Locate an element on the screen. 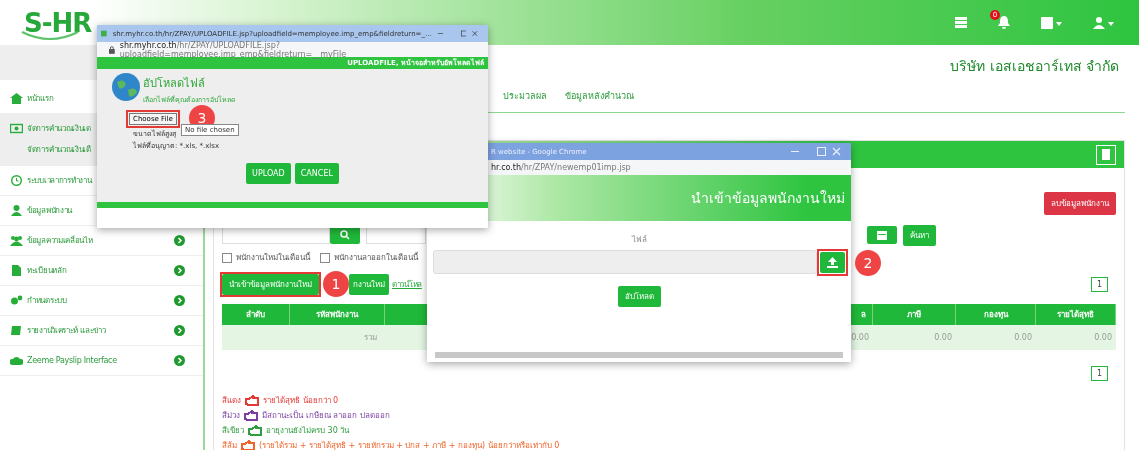  sidebar-label: ระบบเวลาการทำงาน is located at coordinates (59, 181).